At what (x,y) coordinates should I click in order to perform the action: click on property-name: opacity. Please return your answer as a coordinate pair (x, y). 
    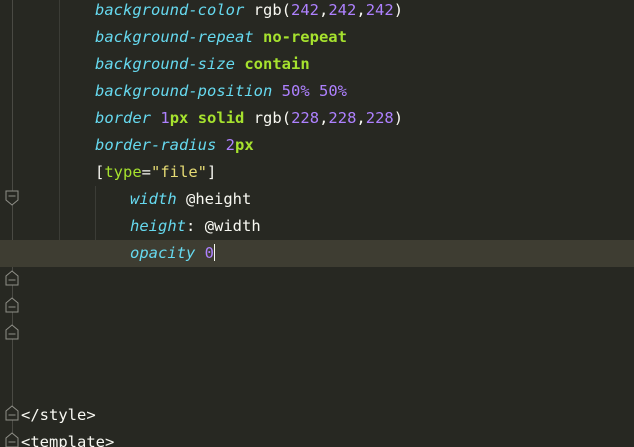
    Looking at the image, I should click on (163, 253).